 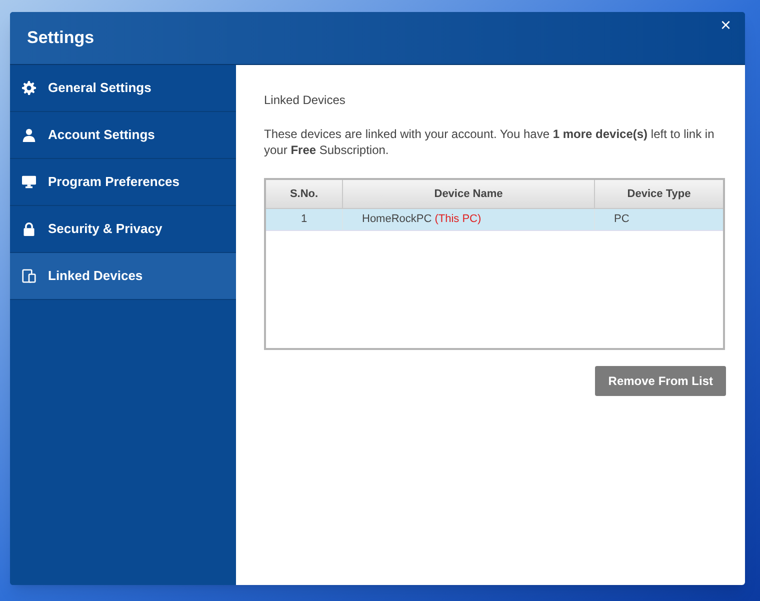 What do you see at coordinates (490, 142) in the screenshot?
I see `description-text: These devices are linked with your account. You have 1 more device(s) left to link in your Free Subscription.` at bounding box center [490, 142].